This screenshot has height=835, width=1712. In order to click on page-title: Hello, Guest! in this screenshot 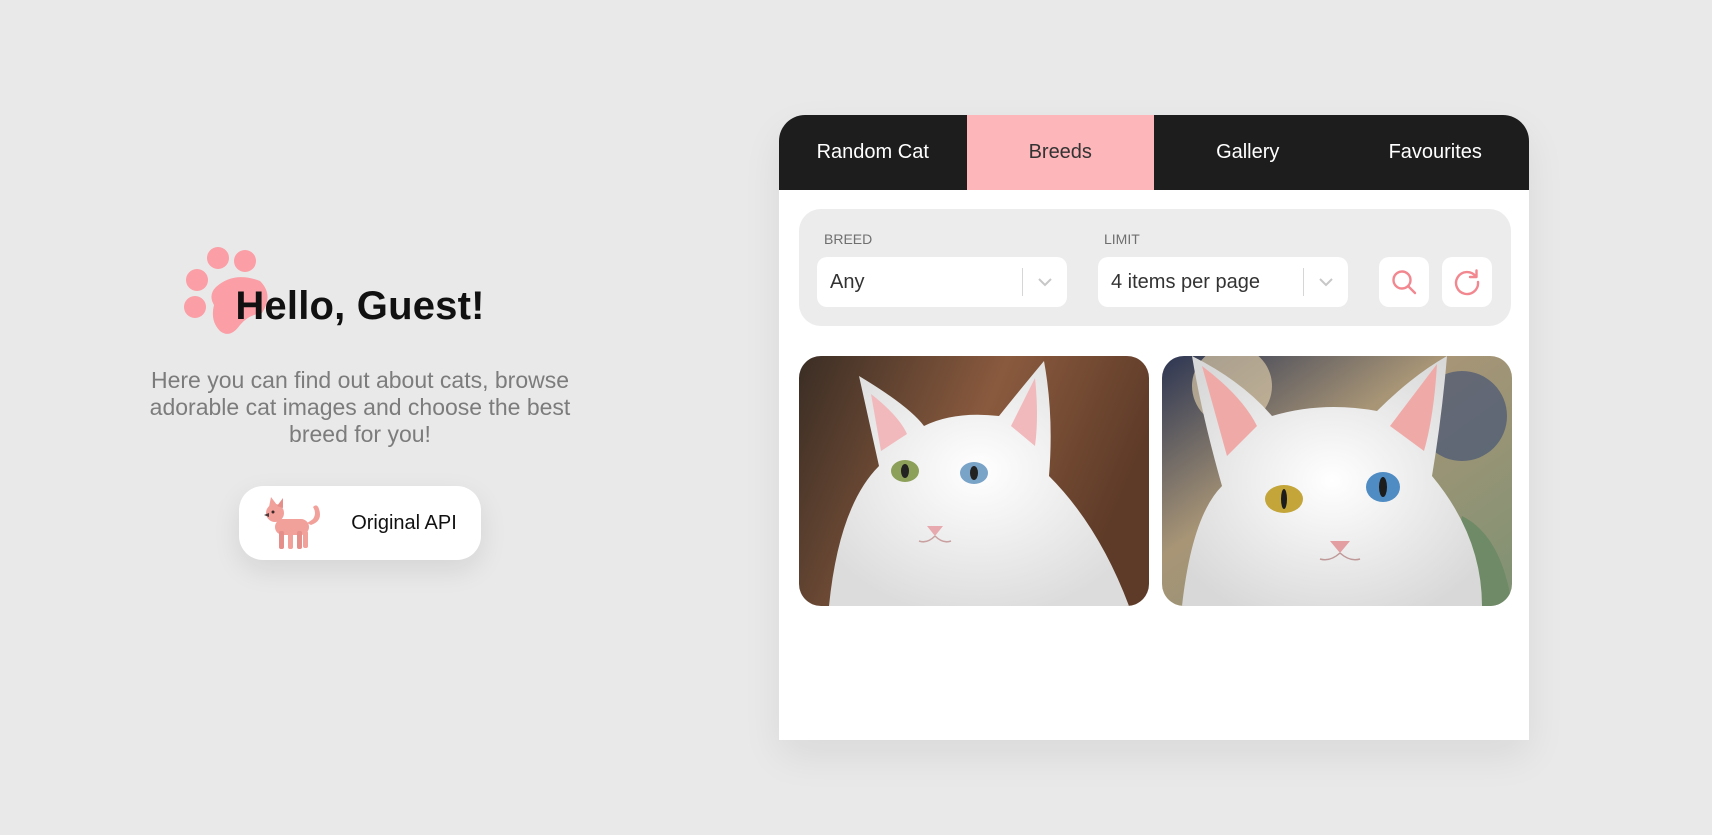, I will do `click(360, 306)`.